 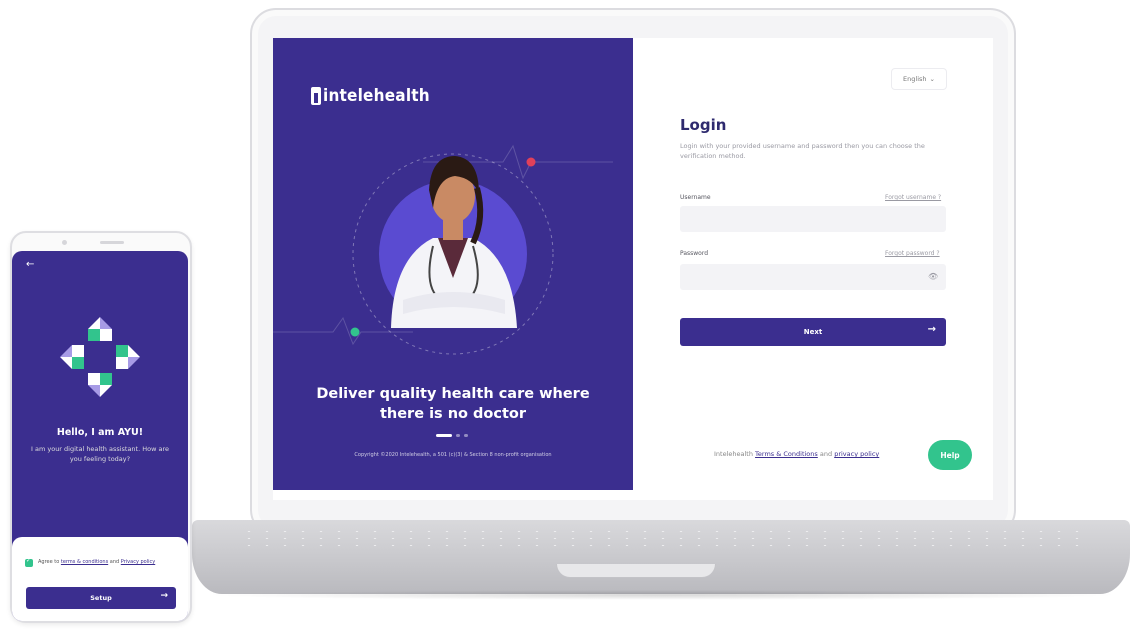 I want to click on footer-and: and, so click(x=826, y=454).